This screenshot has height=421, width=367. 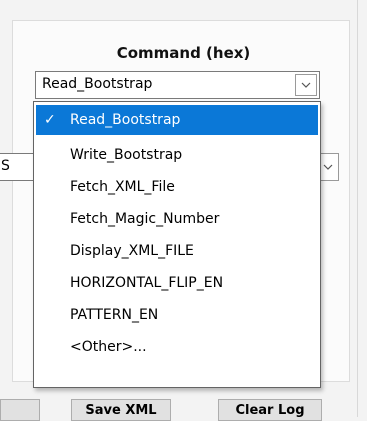 I want to click on window-divider, so click(x=357, y=208).